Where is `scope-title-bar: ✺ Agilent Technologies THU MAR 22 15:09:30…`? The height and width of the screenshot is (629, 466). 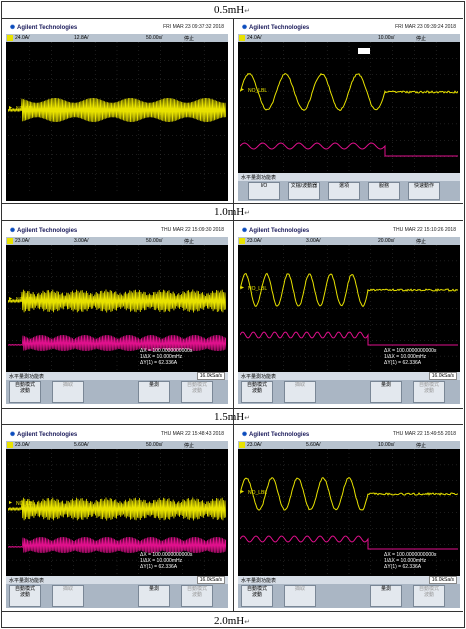
scope-title-bar: ✺ Agilent Technologies THU MAR 22 15:09:30… is located at coordinates (117, 230).